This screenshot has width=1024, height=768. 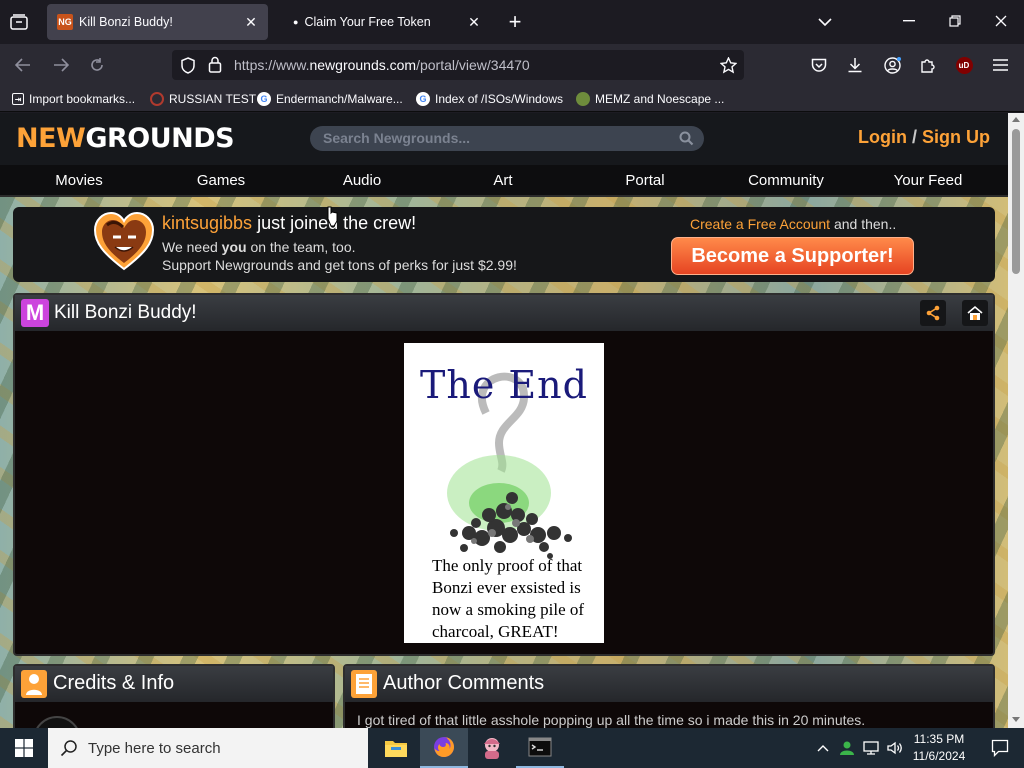 I want to click on lock-icon, so click(x=215, y=64).